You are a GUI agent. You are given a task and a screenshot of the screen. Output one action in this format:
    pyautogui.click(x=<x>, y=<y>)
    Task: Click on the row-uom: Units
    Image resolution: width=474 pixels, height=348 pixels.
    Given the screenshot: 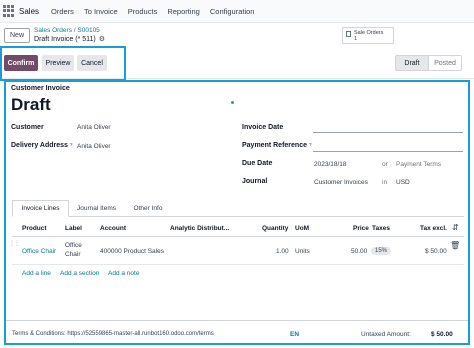 What is the action you would take?
    pyautogui.click(x=302, y=251)
    